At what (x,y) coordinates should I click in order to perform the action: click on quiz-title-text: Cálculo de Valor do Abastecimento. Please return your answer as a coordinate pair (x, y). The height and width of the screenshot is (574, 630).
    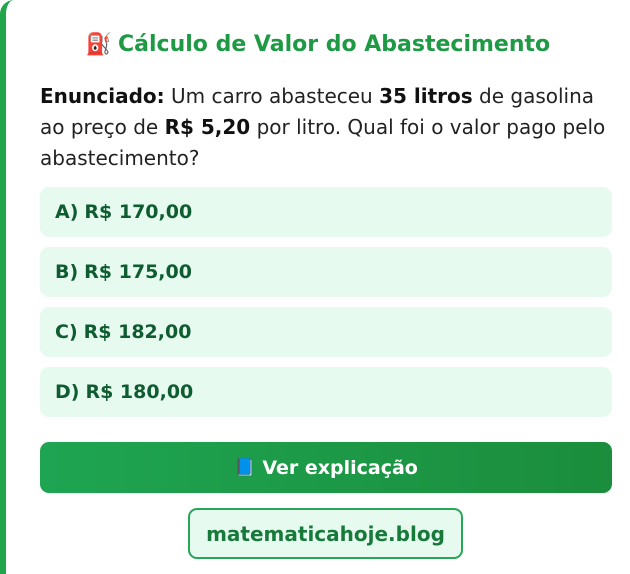
    Looking at the image, I should click on (334, 44).